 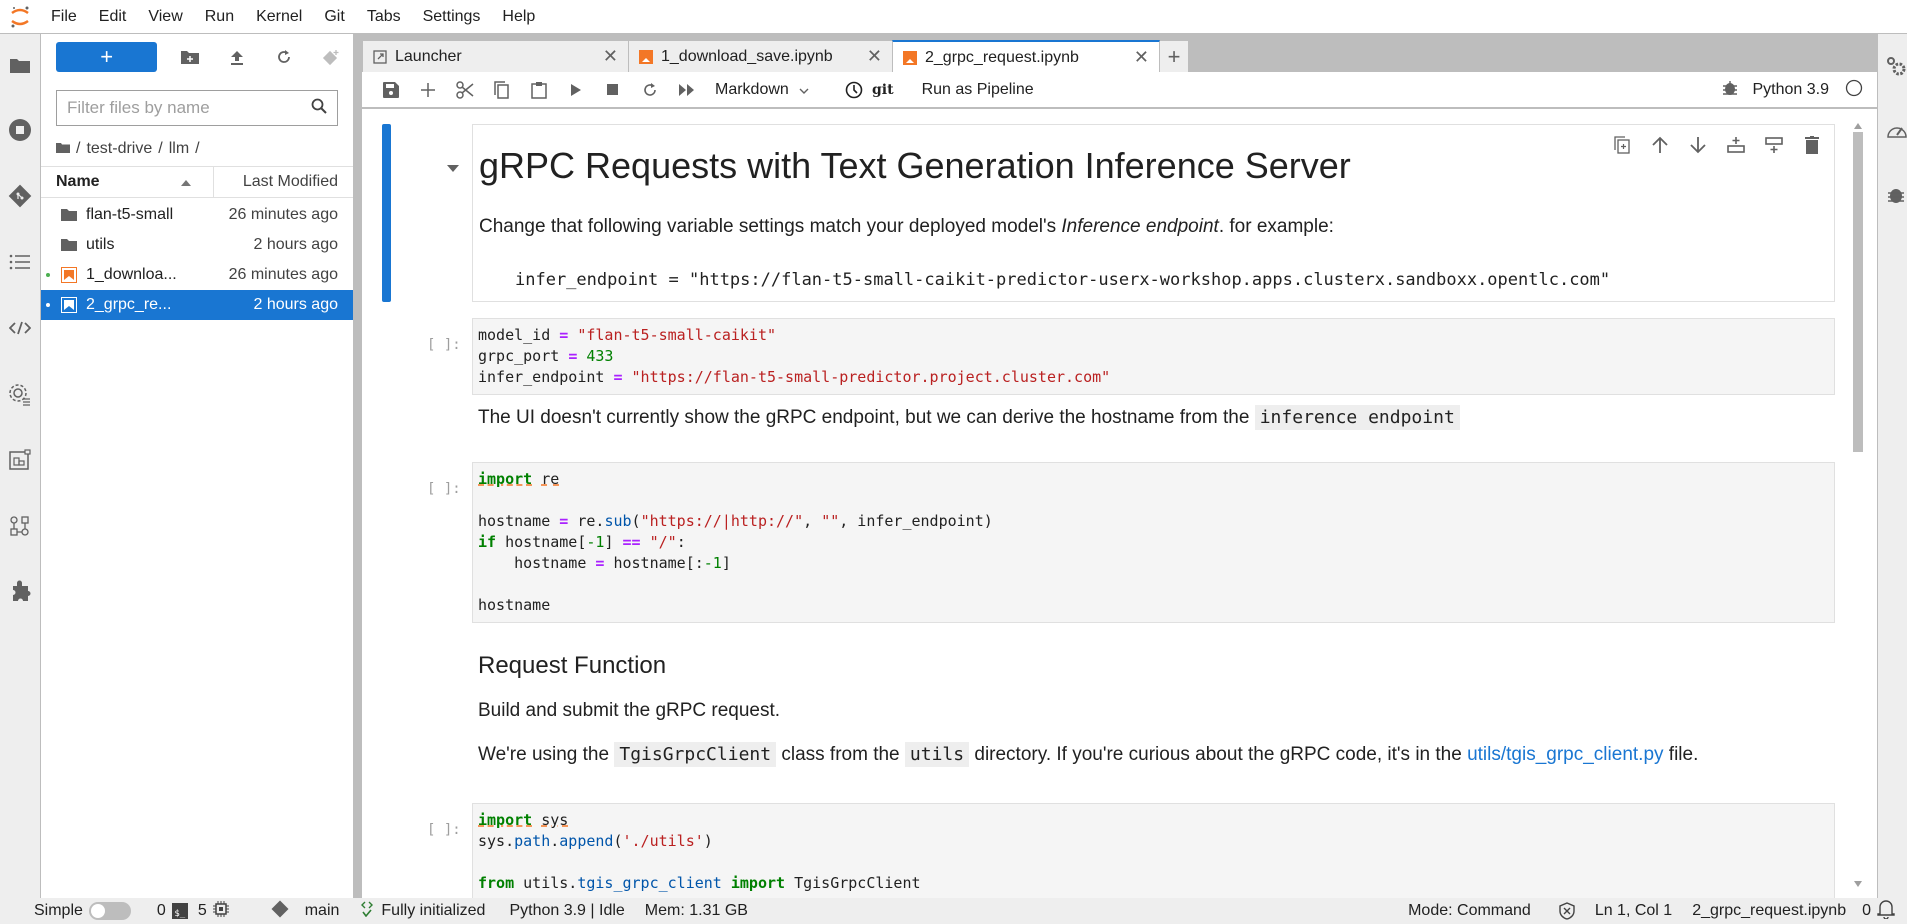 What do you see at coordinates (213, 911) in the screenshot?
I see `kernels-count: 5` at bounding box center [213, 911].